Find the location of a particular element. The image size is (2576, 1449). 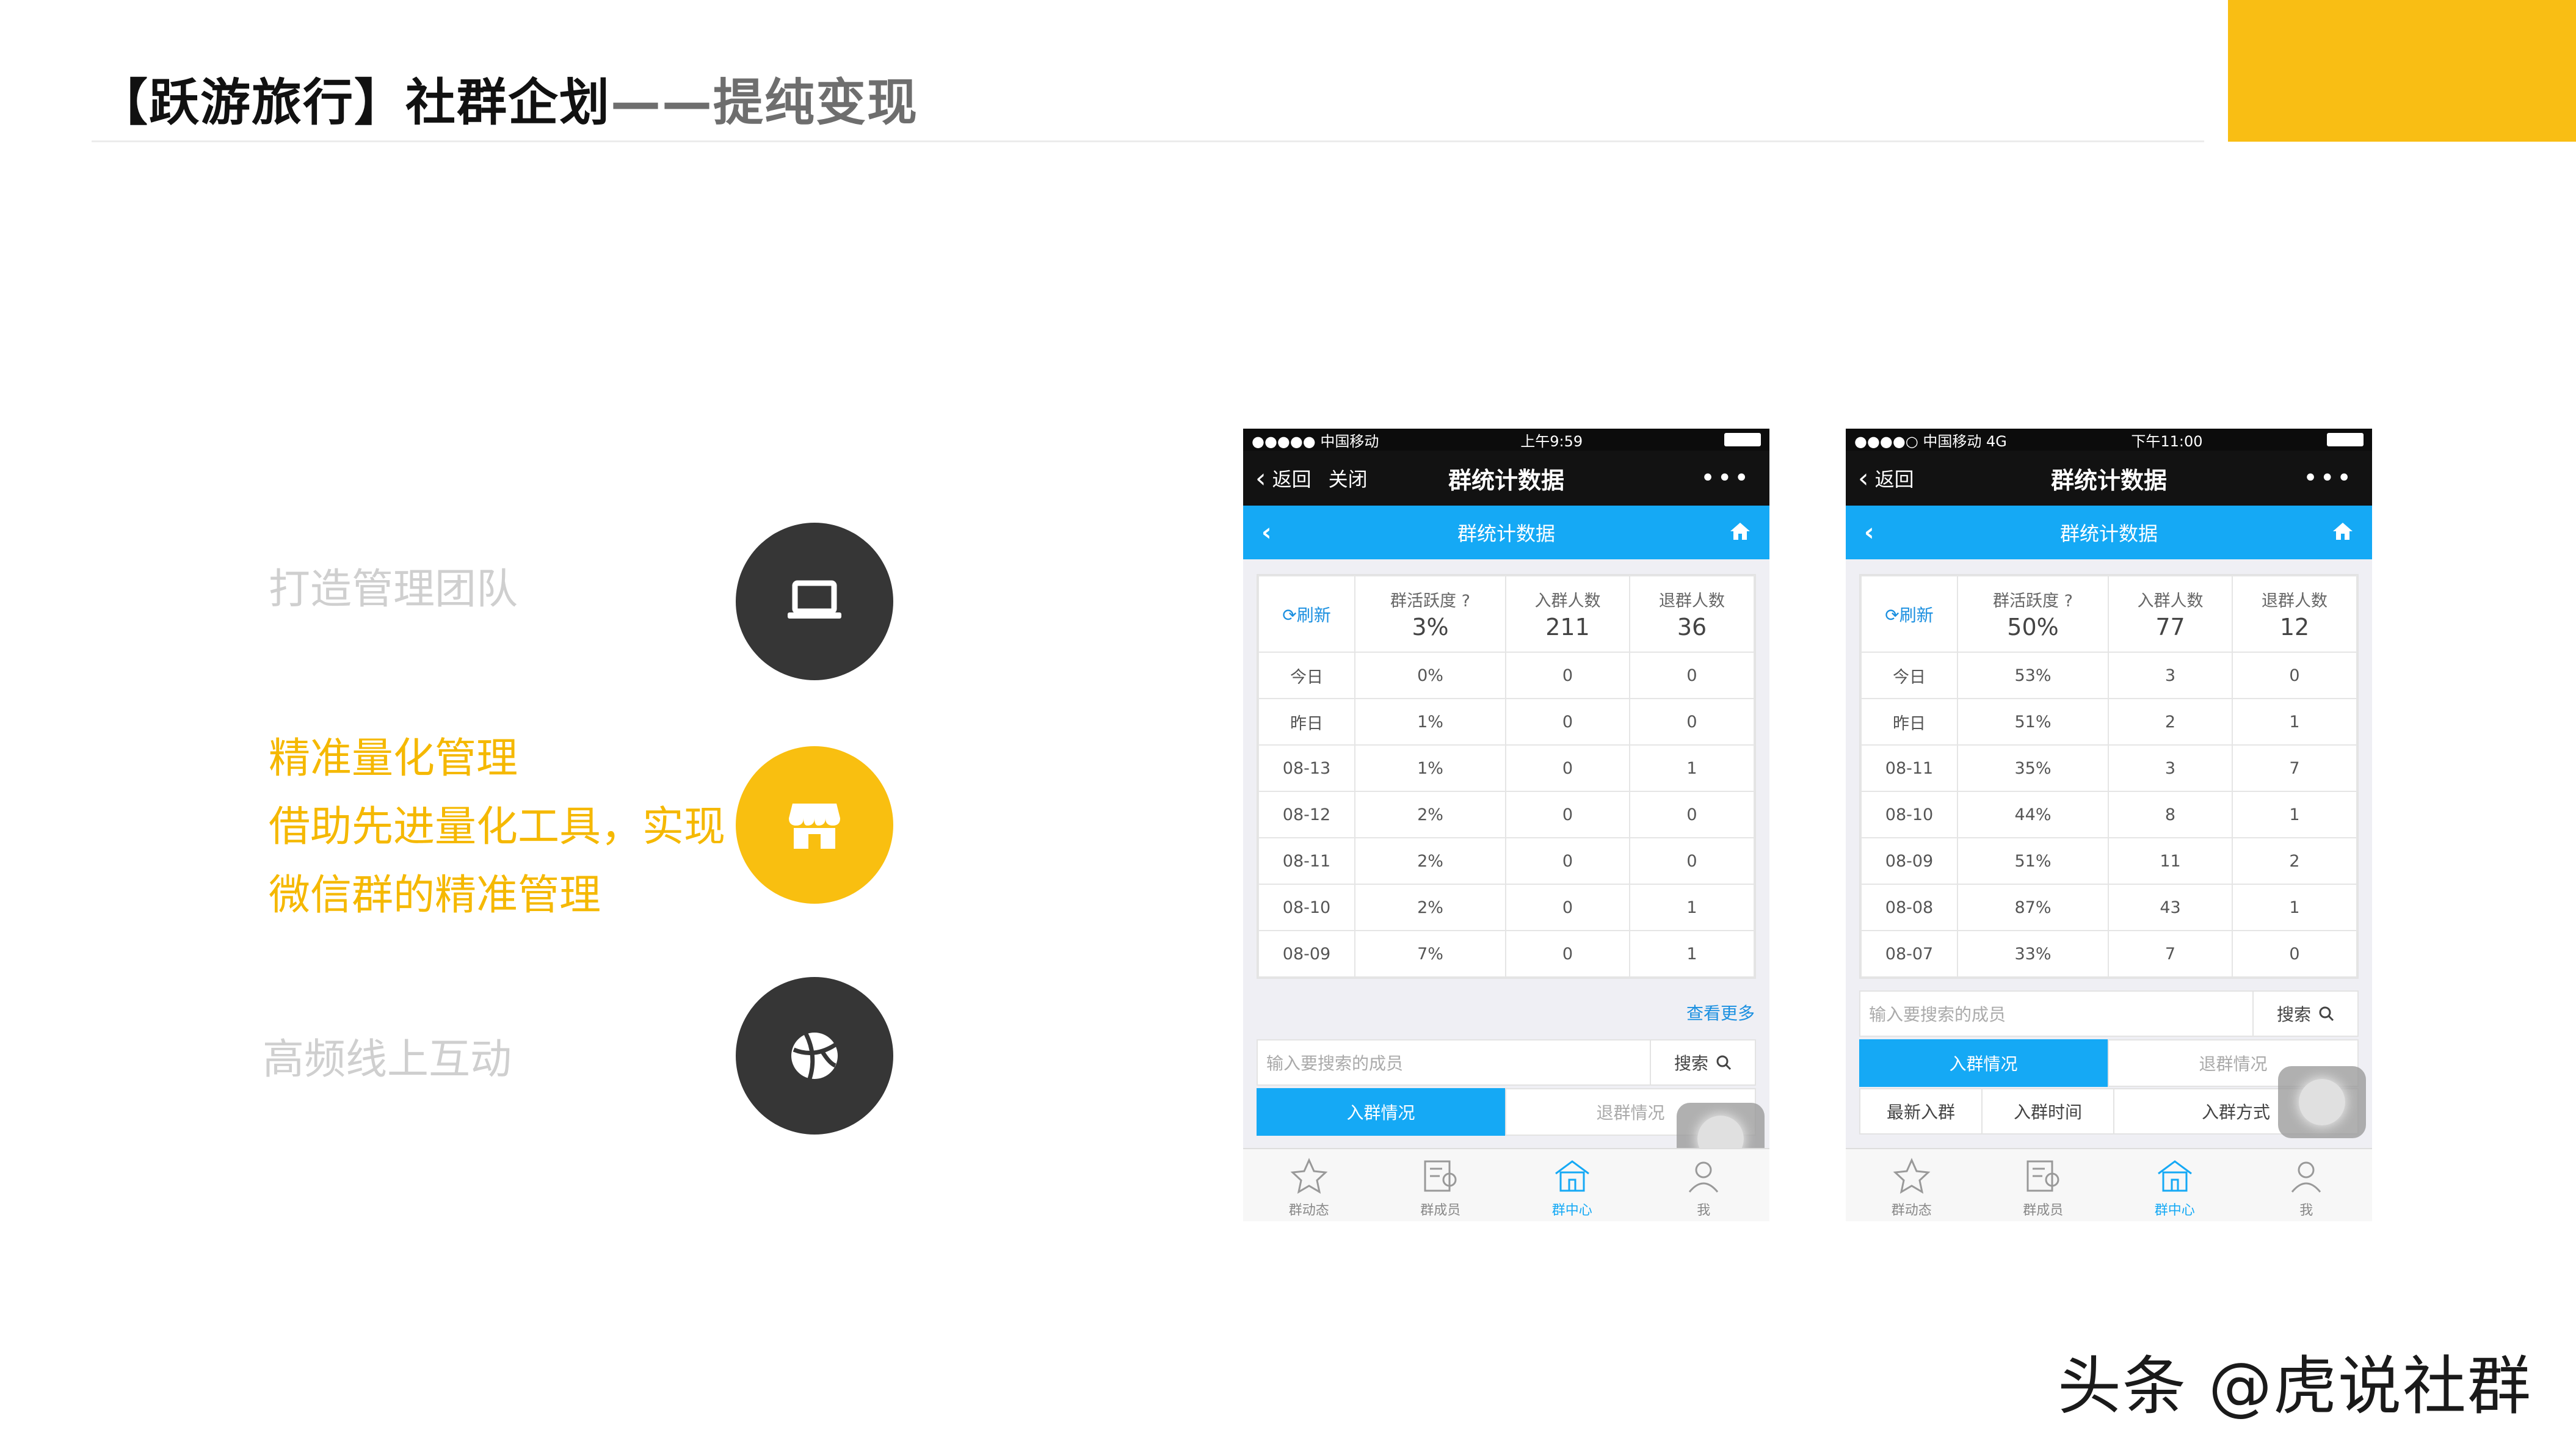

feature-interact-line: 高频线上互动 is located at coordinates (387, 1060).